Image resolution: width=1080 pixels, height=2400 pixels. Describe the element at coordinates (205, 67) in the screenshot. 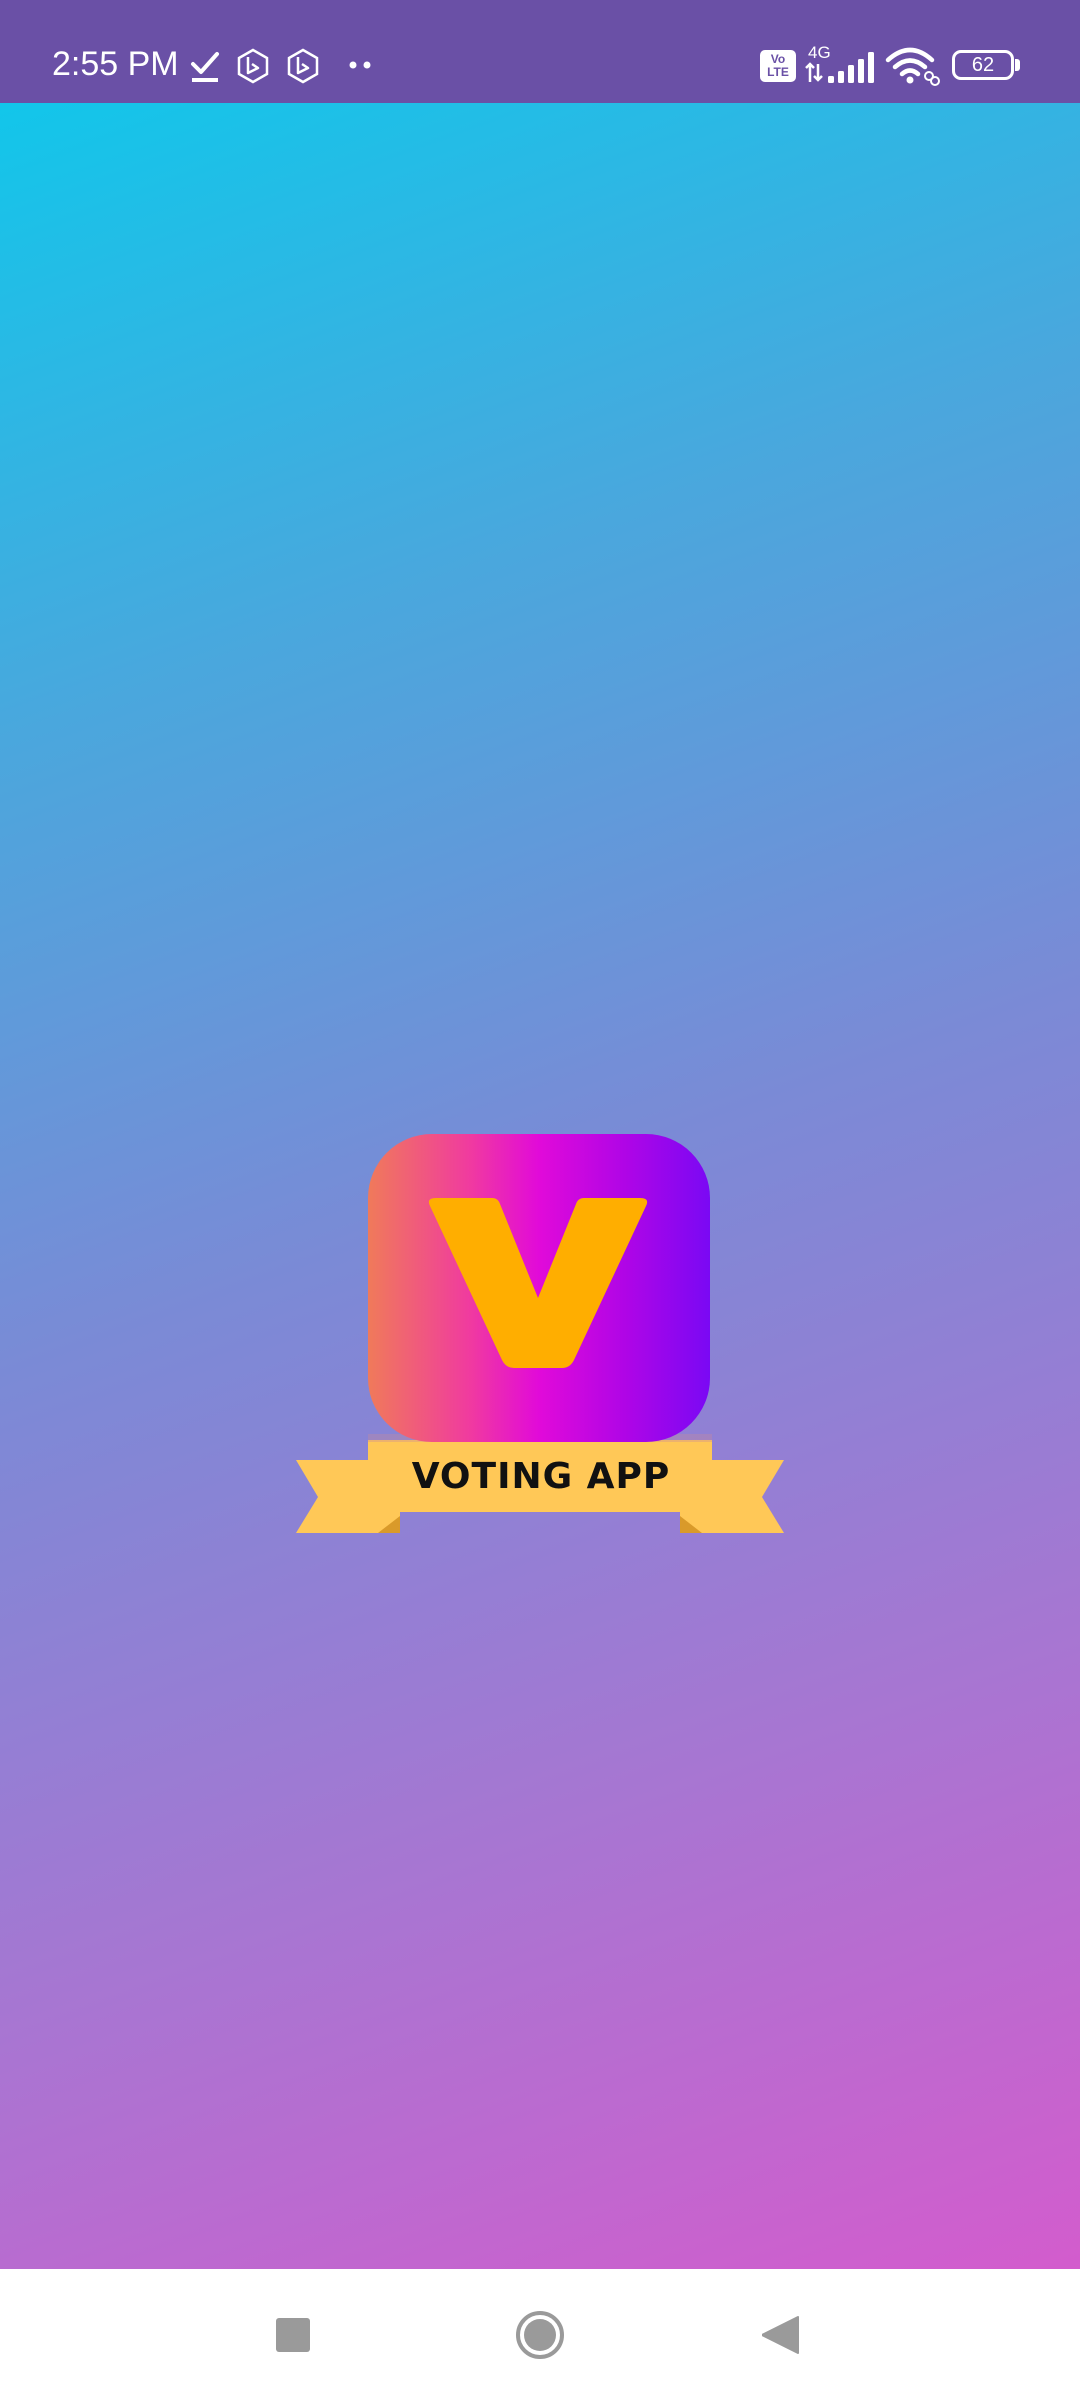

I see `check-download-icon` at that location.